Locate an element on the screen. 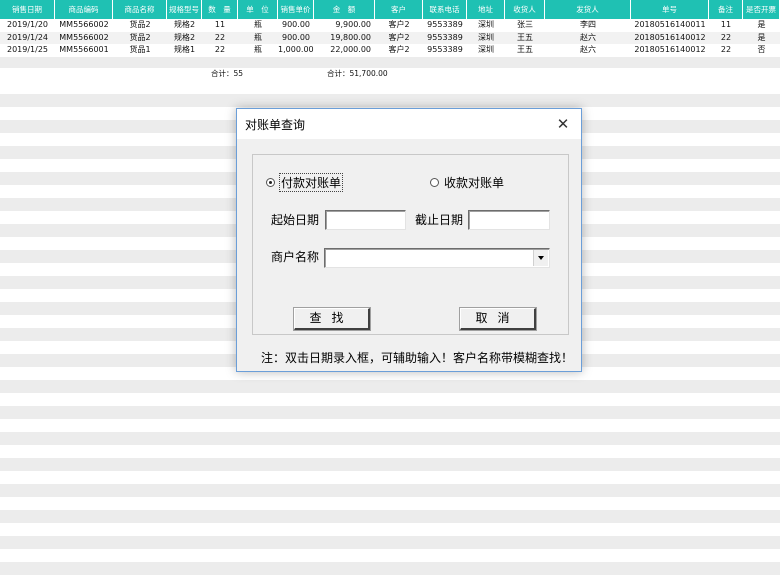  column-header: 销售单价 is located at coordinates (296, 9).